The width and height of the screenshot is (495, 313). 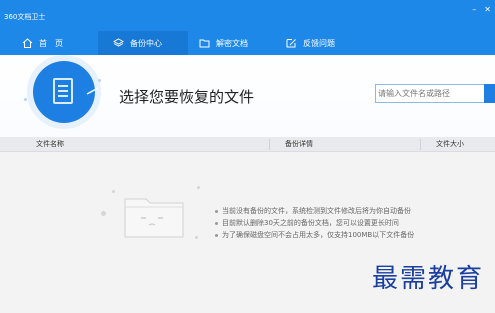 What do you see at coordinates (318, 235) in the screenshot?
I see `empty-message-text: 为了确保磁盘空间不会占用太多，仅支持100MB以下文件备份` at bounding box center [318, 235].